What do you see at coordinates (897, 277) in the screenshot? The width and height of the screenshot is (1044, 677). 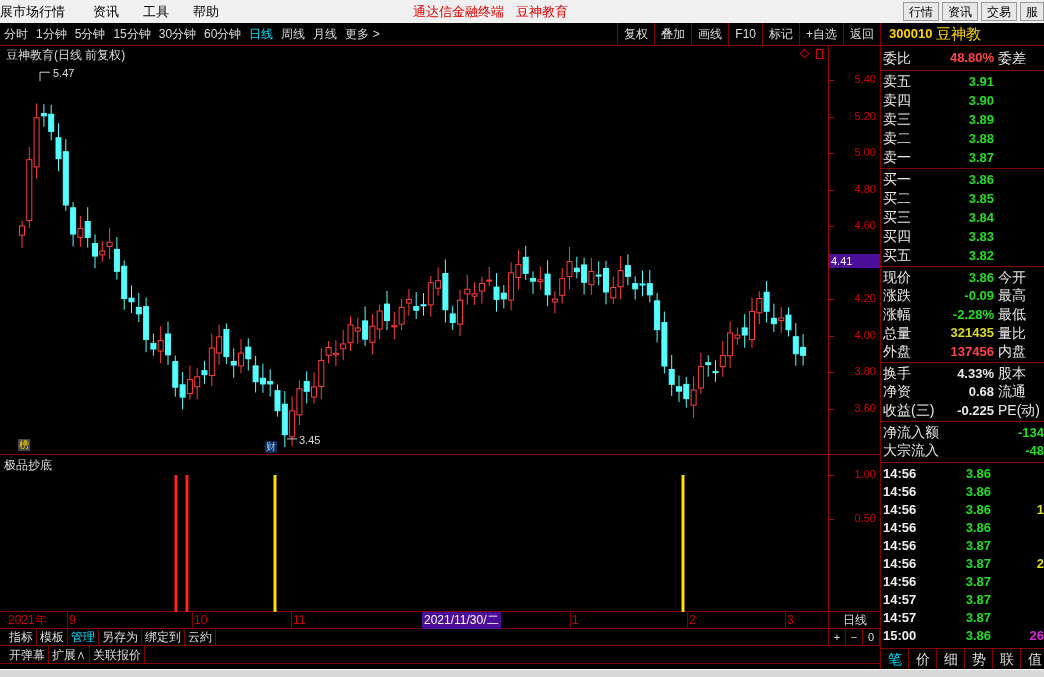 I see `stat-label: 现价` at bounding box center [897, 277].